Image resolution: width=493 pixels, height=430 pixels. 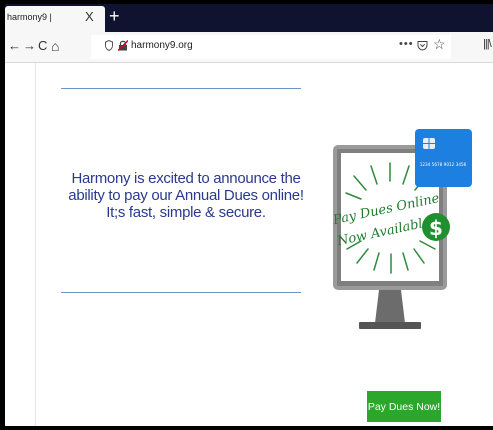 What do you see at coordinates (55, 19) in the screenshot?
I see `tab-harmony9: harmony9 | X` at bounding box center [55, 19].